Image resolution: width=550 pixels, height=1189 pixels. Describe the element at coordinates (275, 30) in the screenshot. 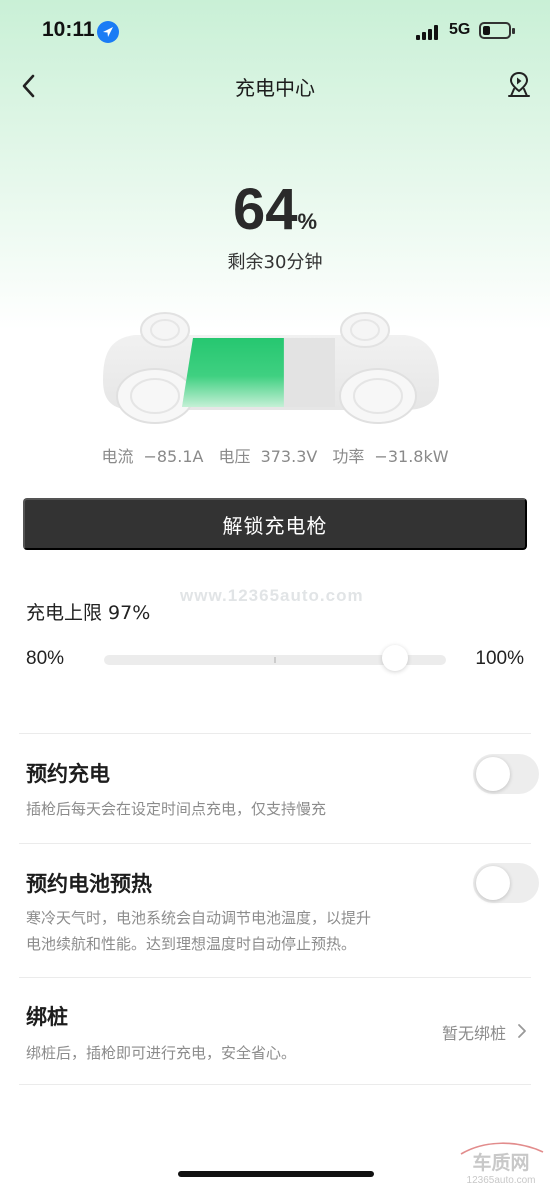

I see `status-bar: 10:11 5G` at that location.